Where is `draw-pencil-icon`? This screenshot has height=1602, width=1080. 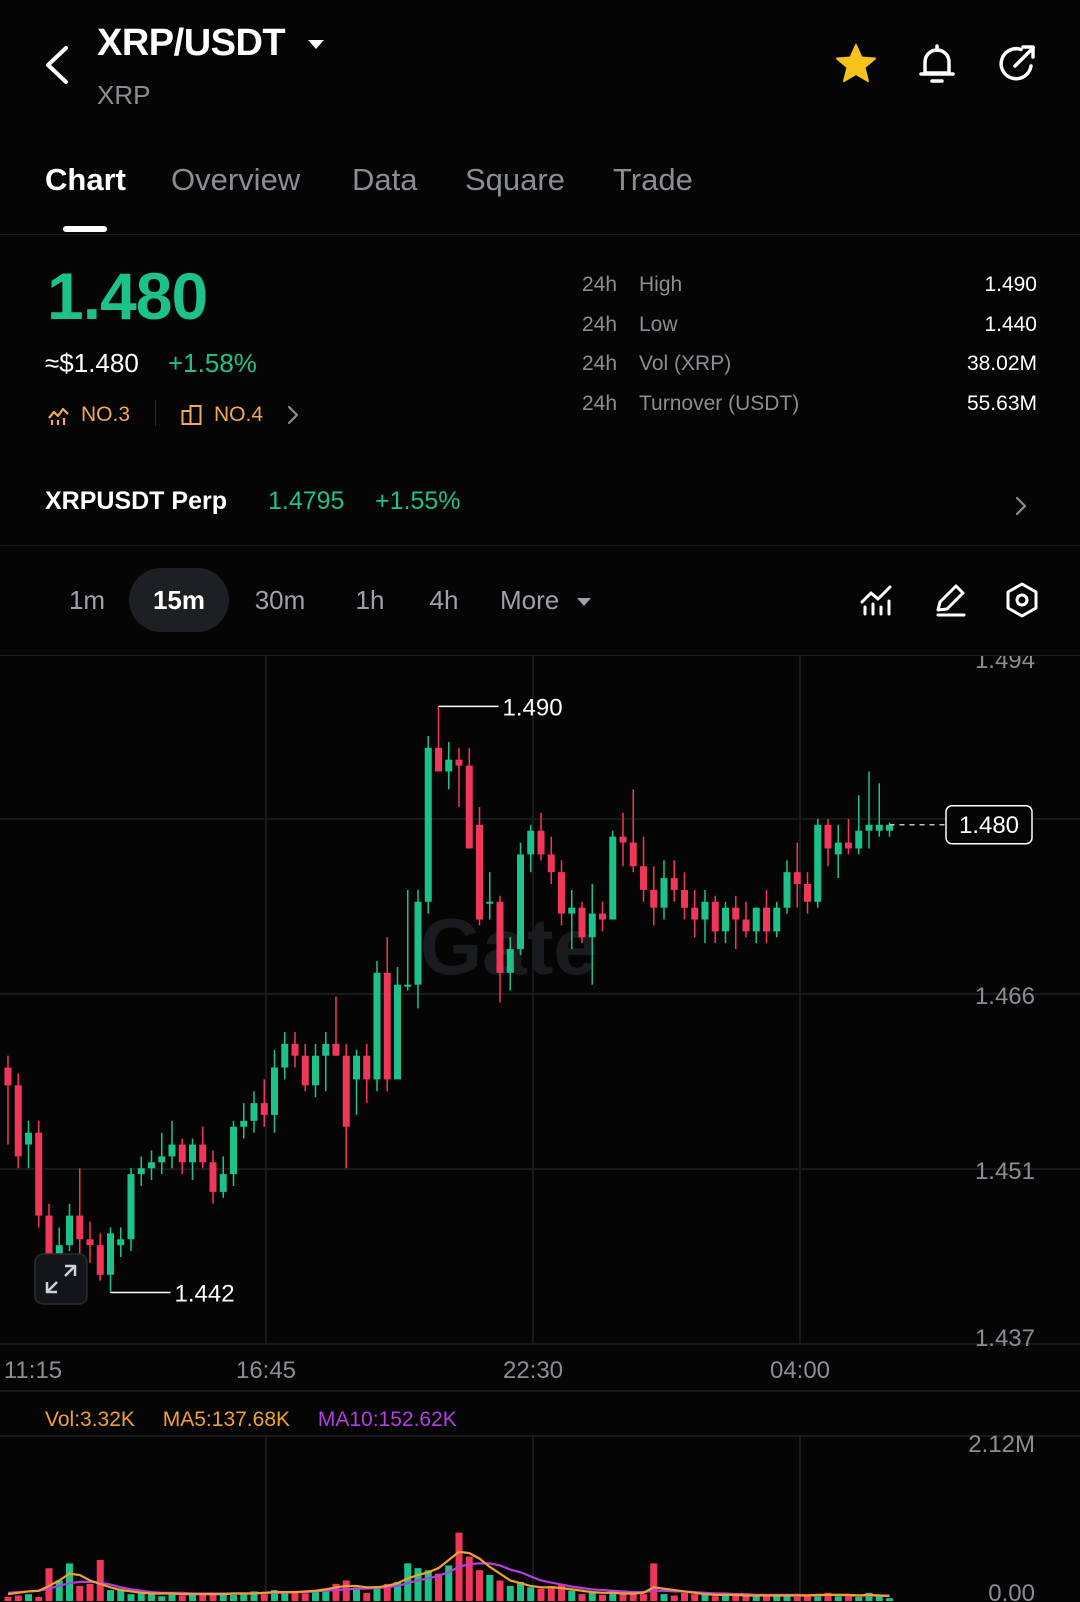
draw-pencil-icon is located at coordinates (950, 600).